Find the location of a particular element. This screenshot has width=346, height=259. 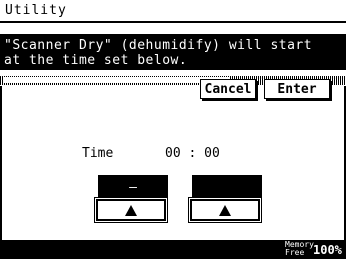

memory-label: Memory Free is located at coordinates (299, 249).